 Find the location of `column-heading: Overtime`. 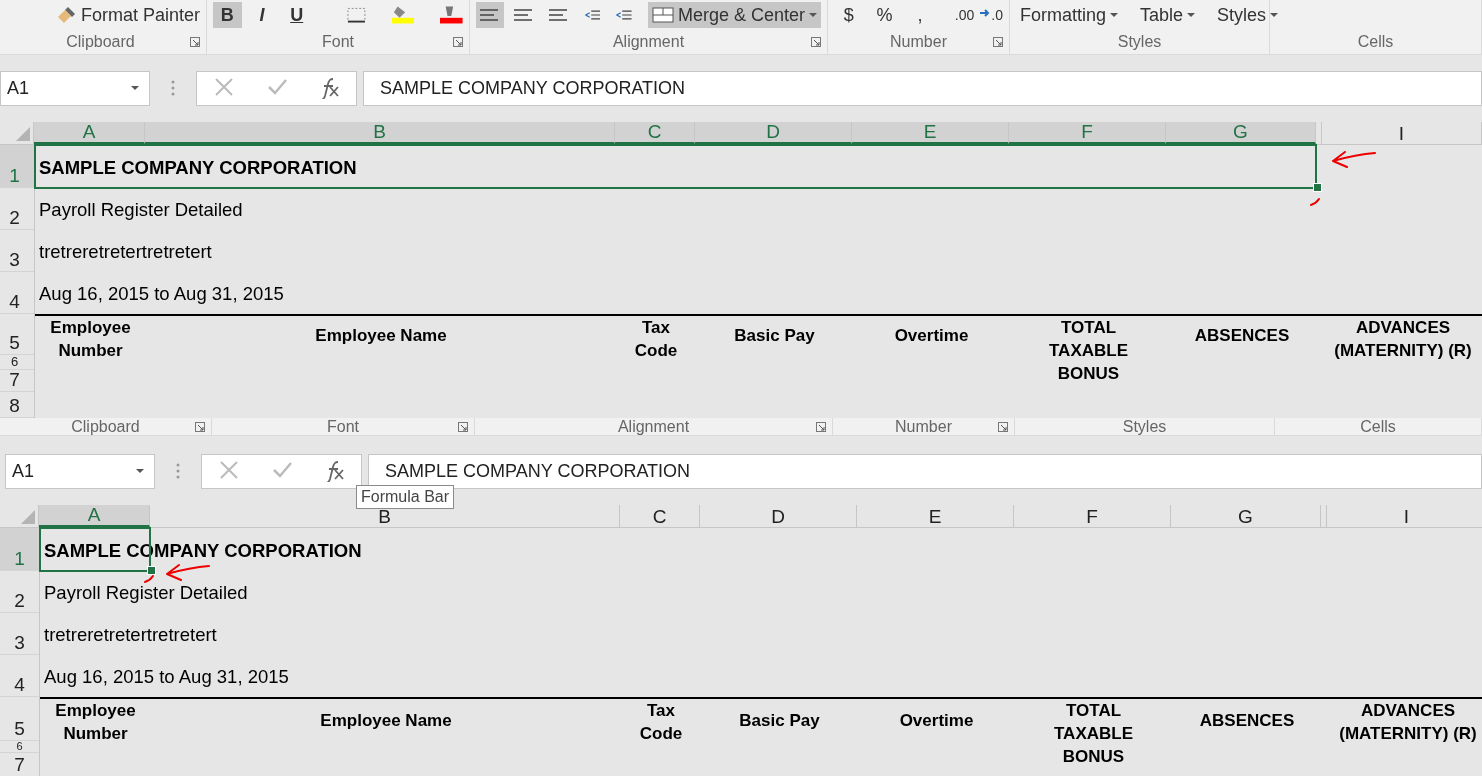

column-heading: Overtime is located at coordinates (931, 336).